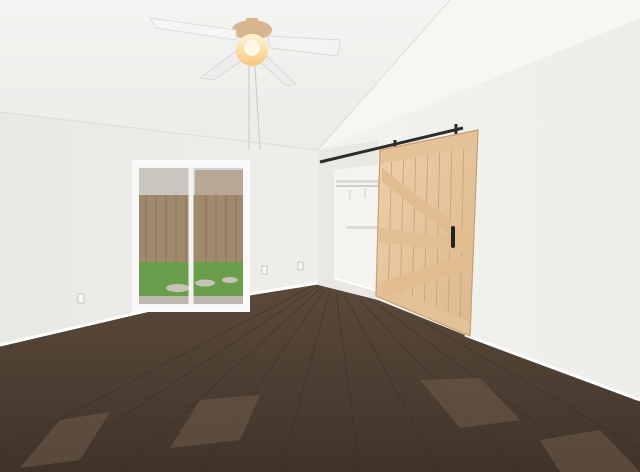 Image resolution: width=640 pixels, height=472 pixels. What do you see at coordinates (453, 237) in the screenshot?
I see `barn-door-handle-icon` at bounding box center [453, 237].